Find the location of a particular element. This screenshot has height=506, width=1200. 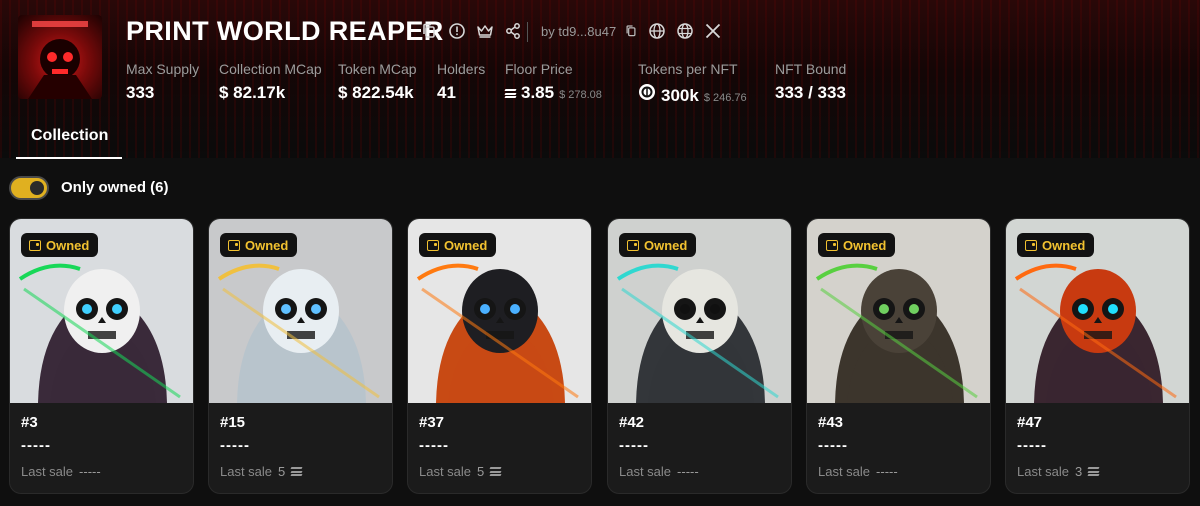

creator-actions is located at coordinates (673, 31).